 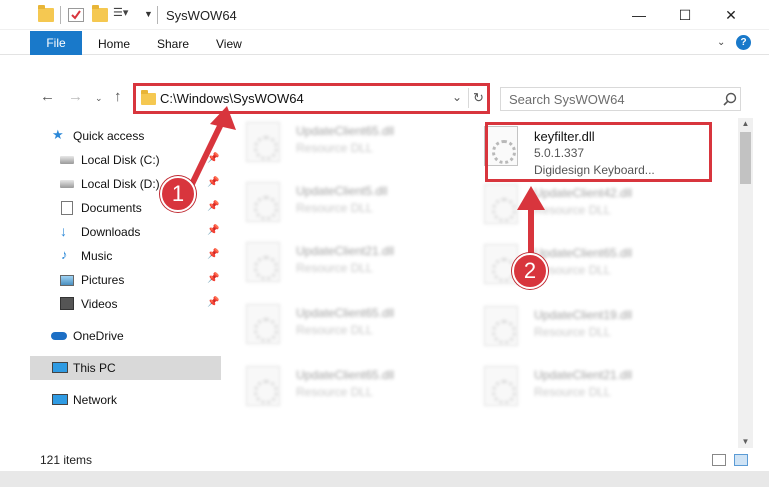 What do you see at coordinates (97, 256) in the screenshot?
I see `nav-label: Music` at bounding box center [97, 256].